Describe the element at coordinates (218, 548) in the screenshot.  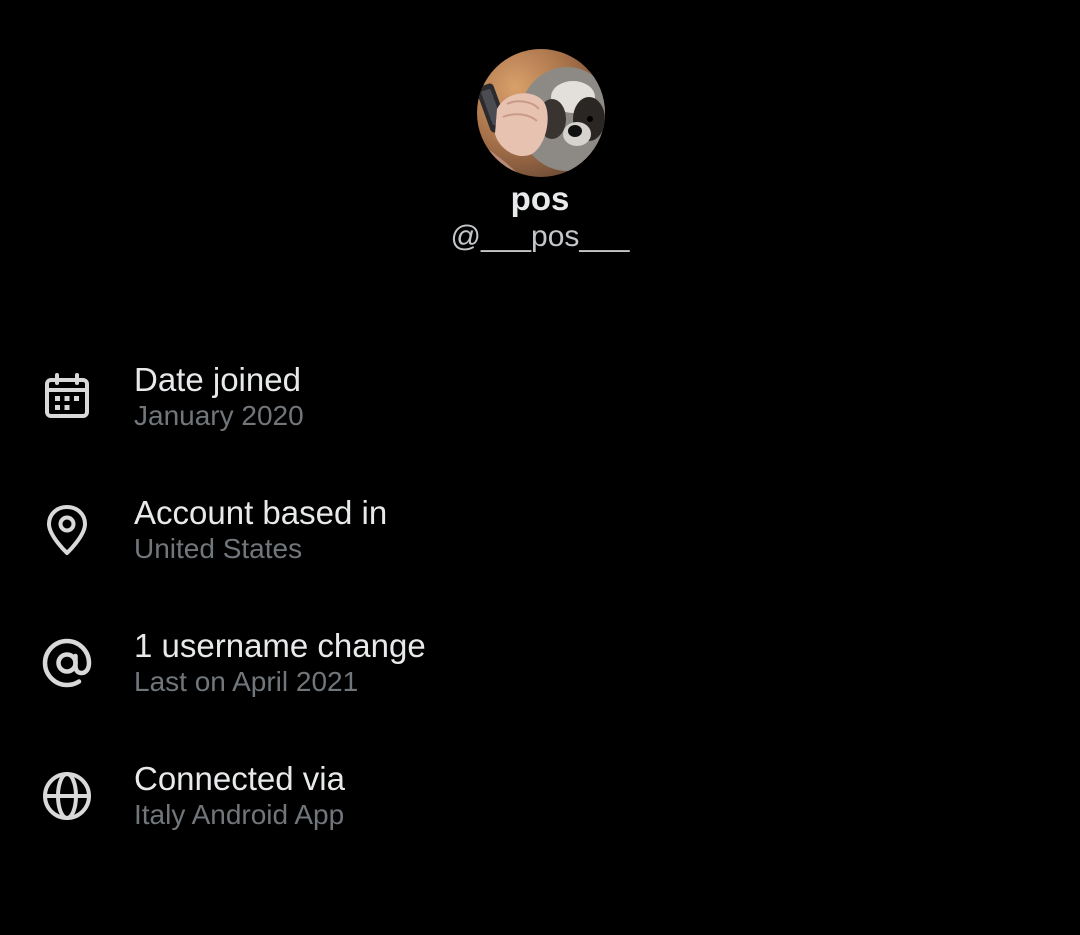
I see `info-subtitle: United States` at that location.